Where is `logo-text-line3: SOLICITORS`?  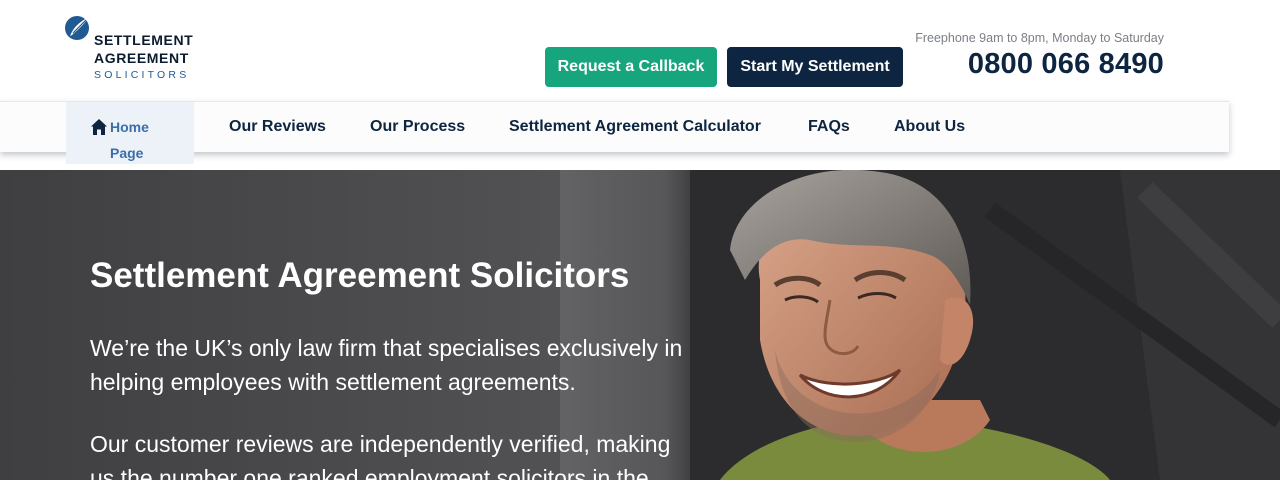 logo-text-line3: SOLICITORS is located at coordinates (142, 75).